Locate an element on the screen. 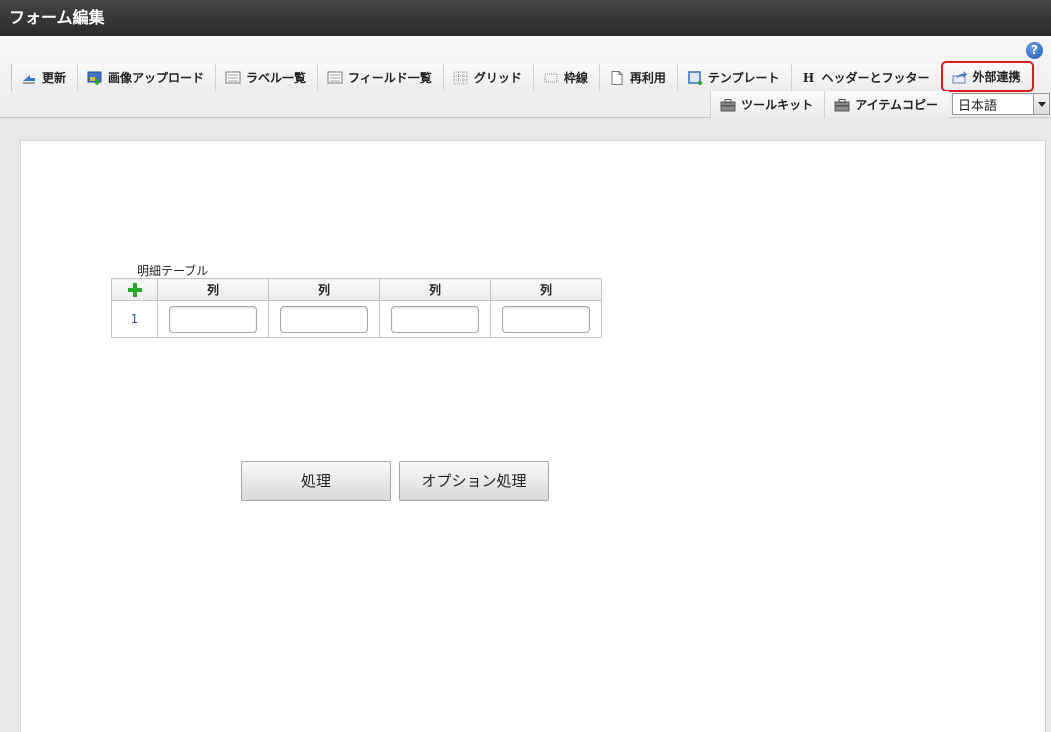 This screenshot has width=1051, height=732. table-header-row: 列 列 列 列 is located at coordinates (356, 289).